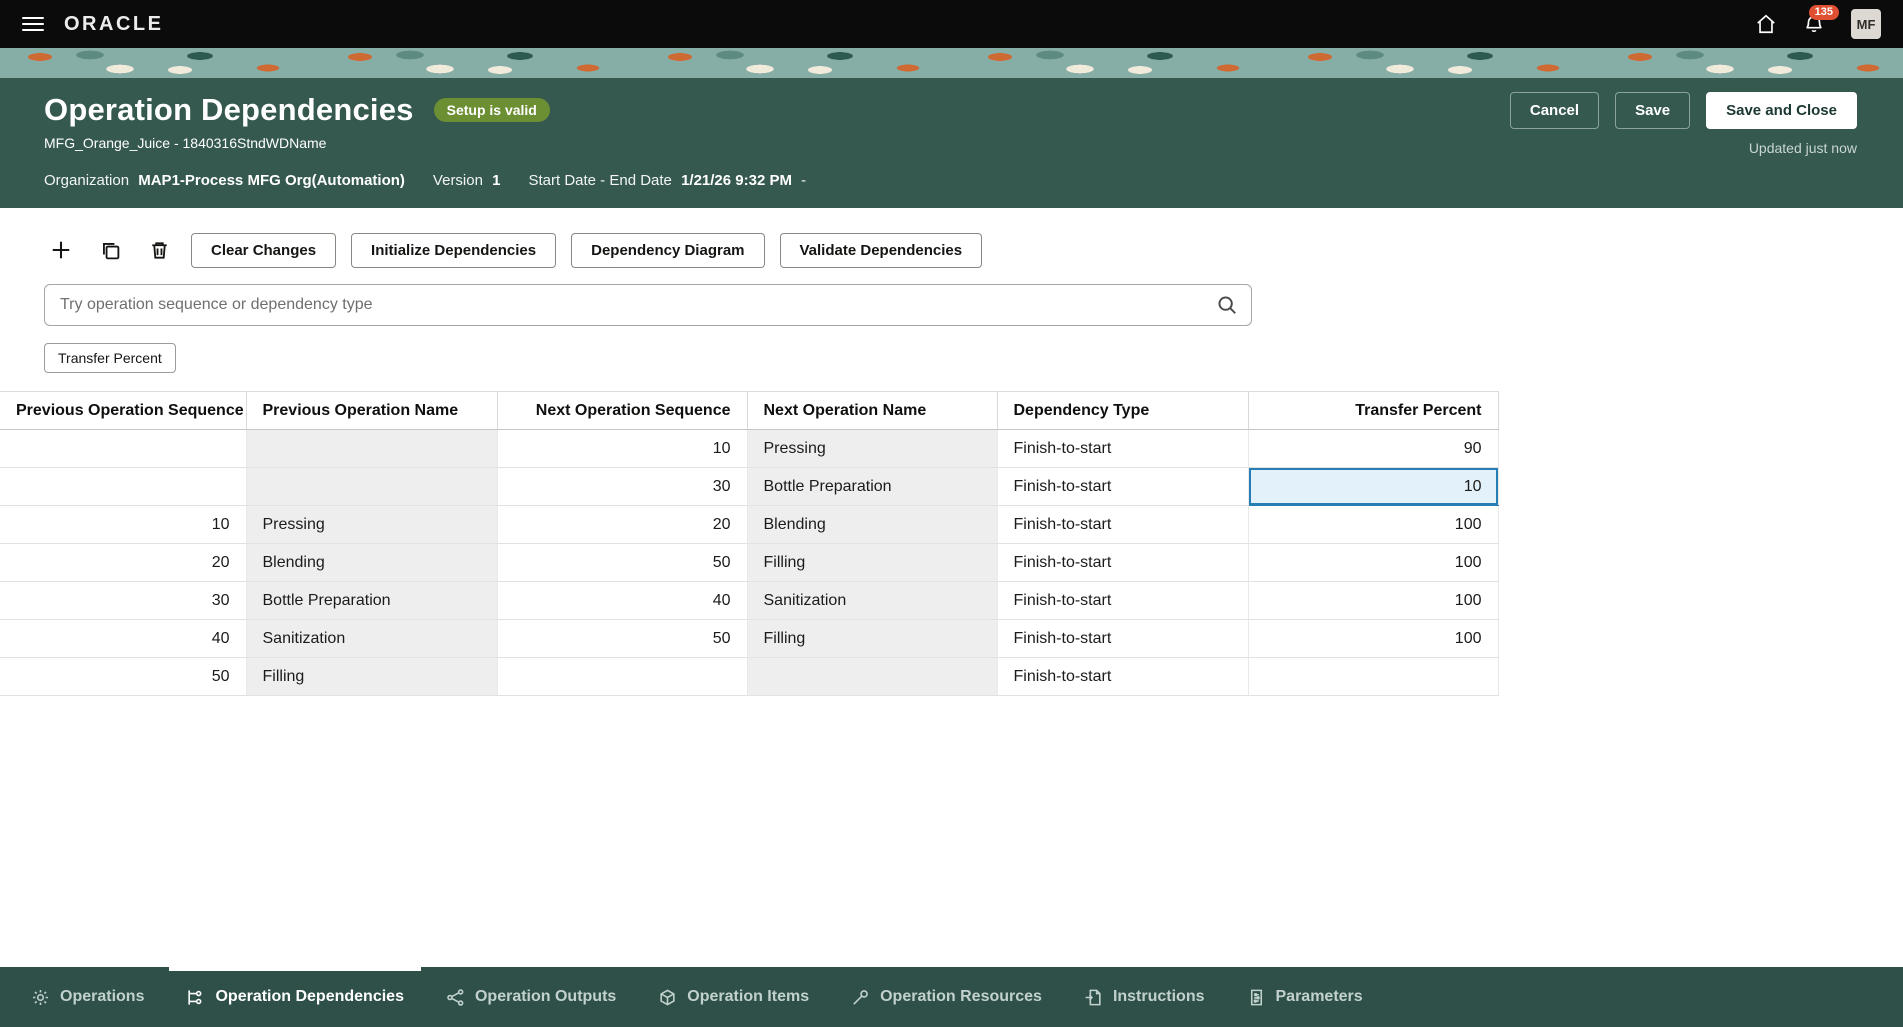 Image resolution: width=1903 pixels, height=1027 pixels. What do you see at coordinates (467, 180) in the screenshot?
I see `version-meta: Version 1` at bounding box center [467, 180].